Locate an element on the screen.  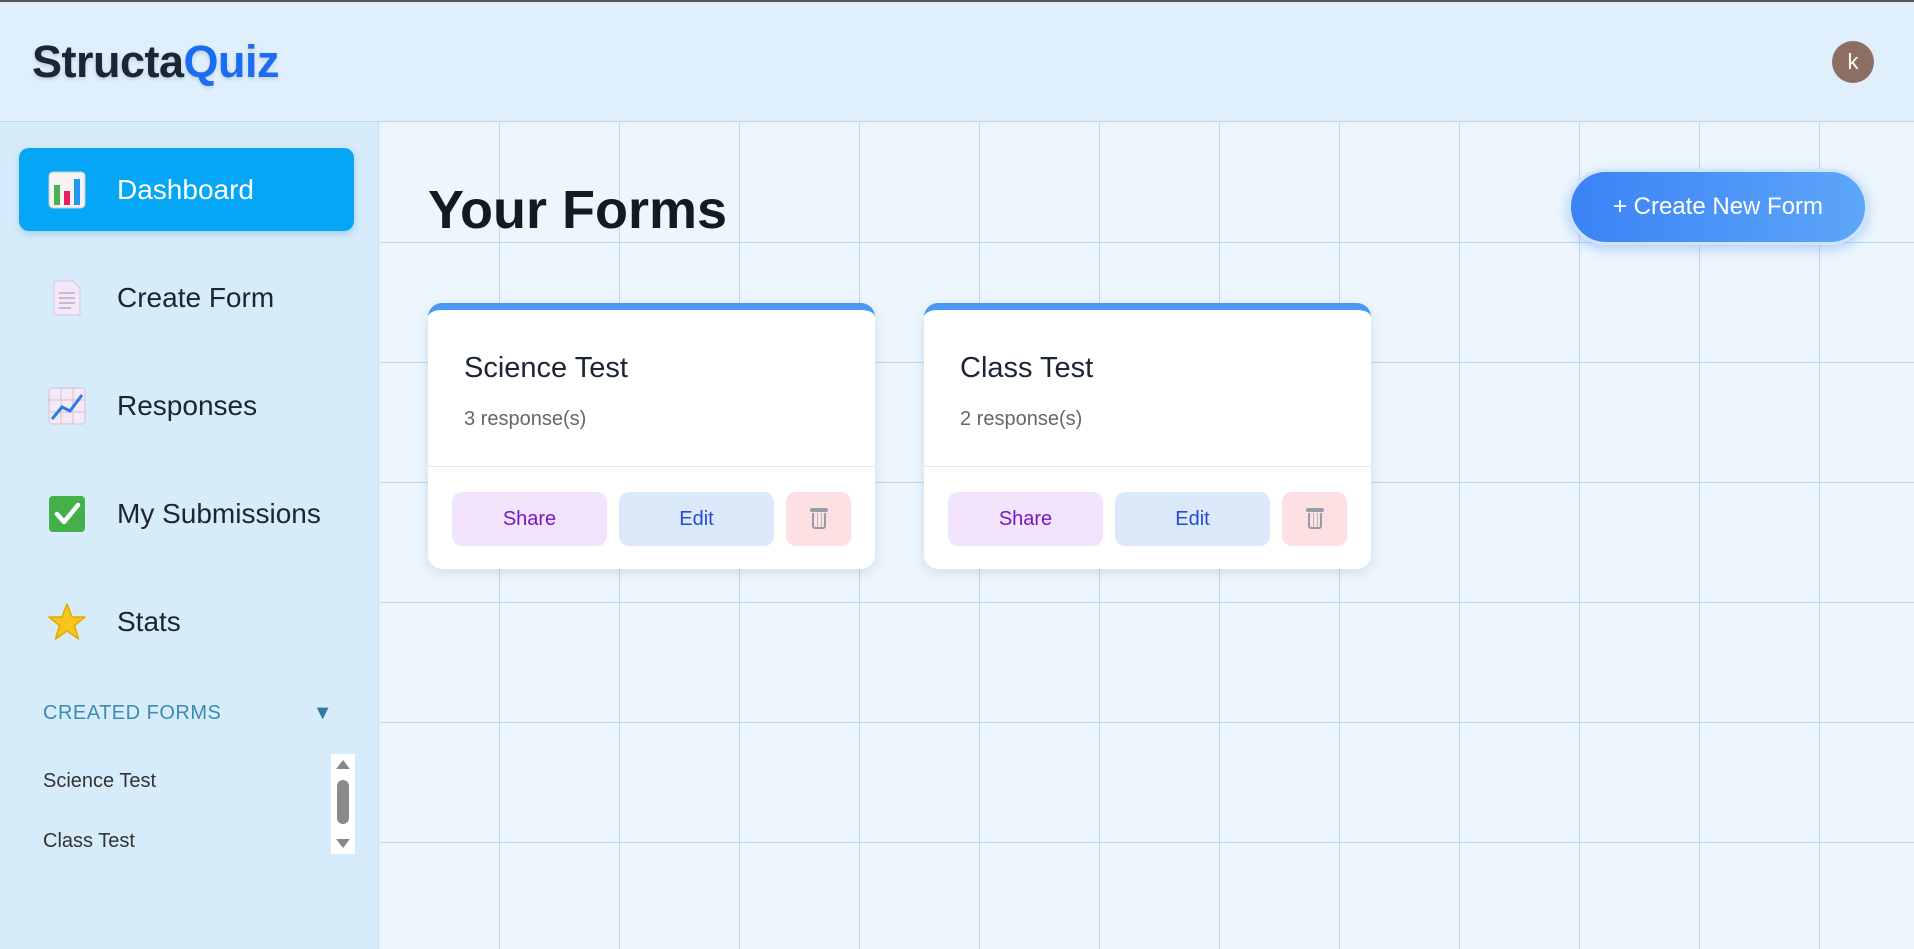
sidebar-item-create-form: Create Form is located at coordinates (186, 297).